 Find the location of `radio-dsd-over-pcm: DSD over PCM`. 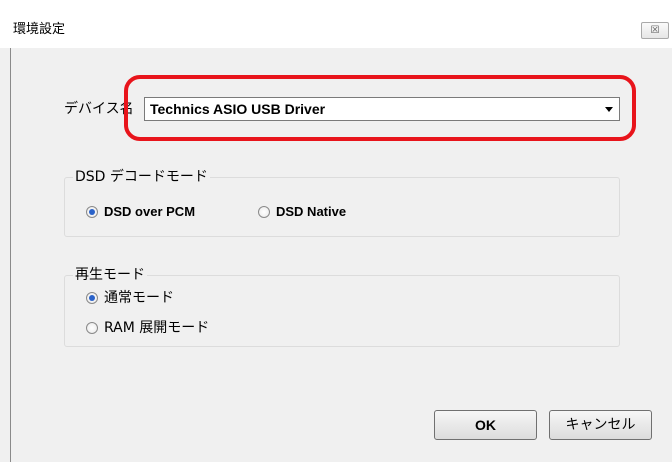

radio-dsd-over-pcm: DSD over PCM is located at coordinates (140, 212).